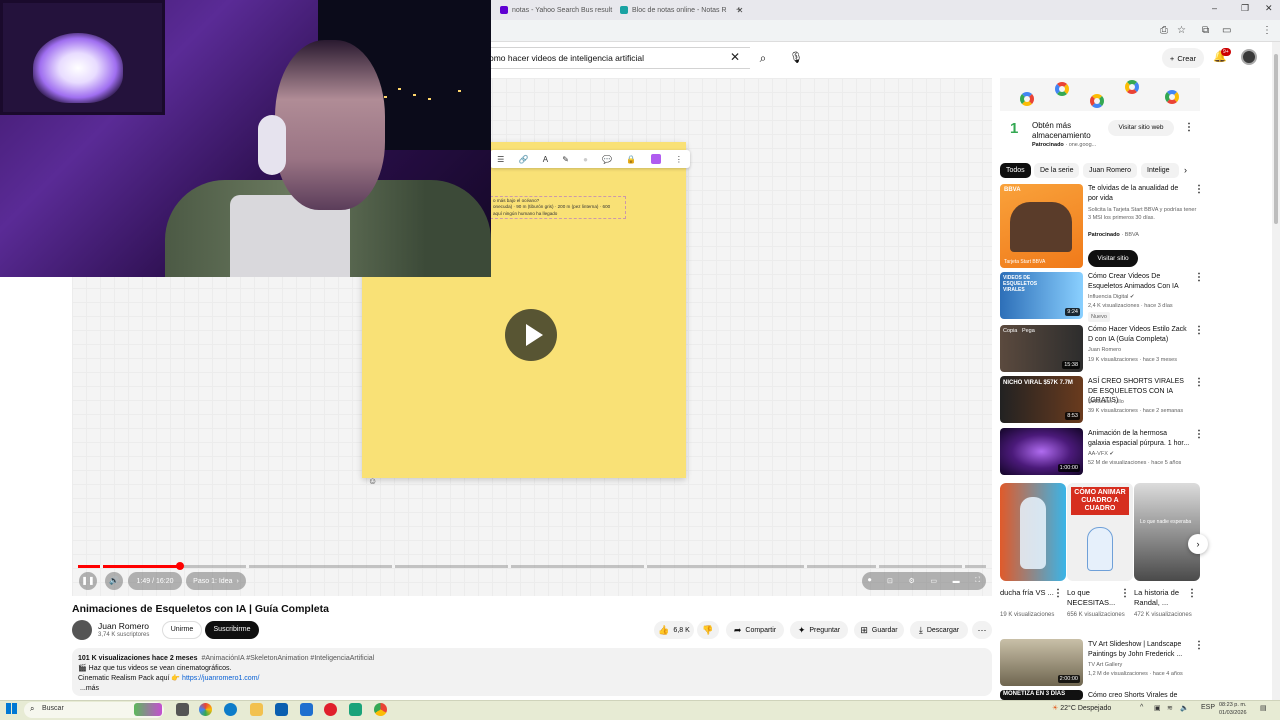  What do you see at coordinates (82, 630) in the screenshot?
I see `channel-avatar` at bounding box center [82, 630].